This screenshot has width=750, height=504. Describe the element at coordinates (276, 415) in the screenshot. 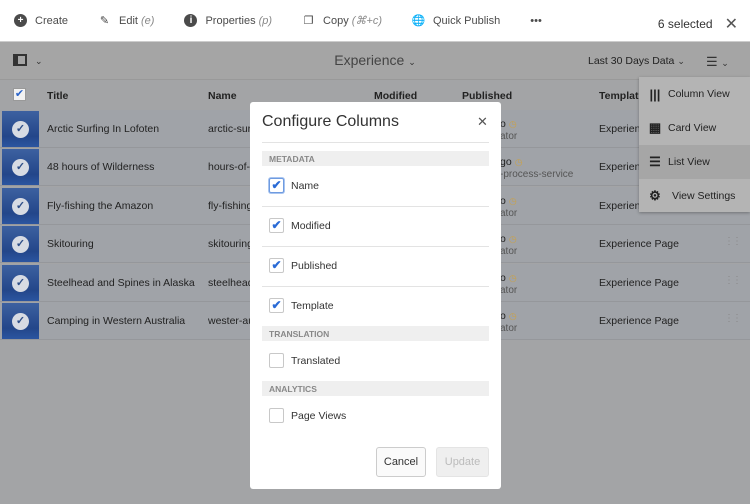

I see `checkbox-page-views` at that location.